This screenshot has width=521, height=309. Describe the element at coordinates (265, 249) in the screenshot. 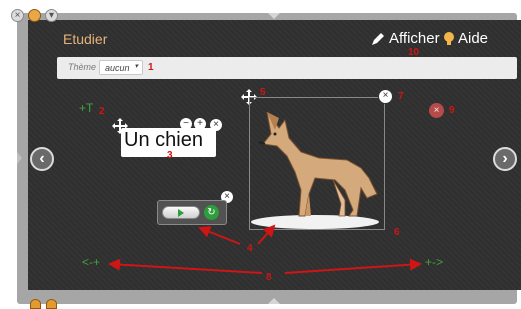

I see `annotation-arrows` at that location.